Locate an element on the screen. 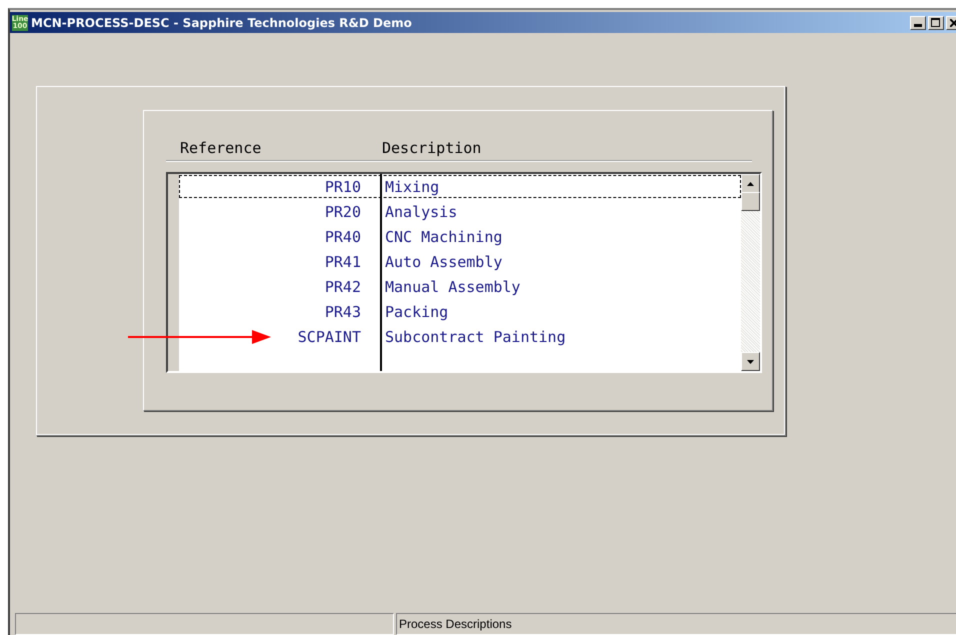 The height and width of the screenshot is (635, 956). list-row: PR20 Analysis is located at coordinates (460, 211).